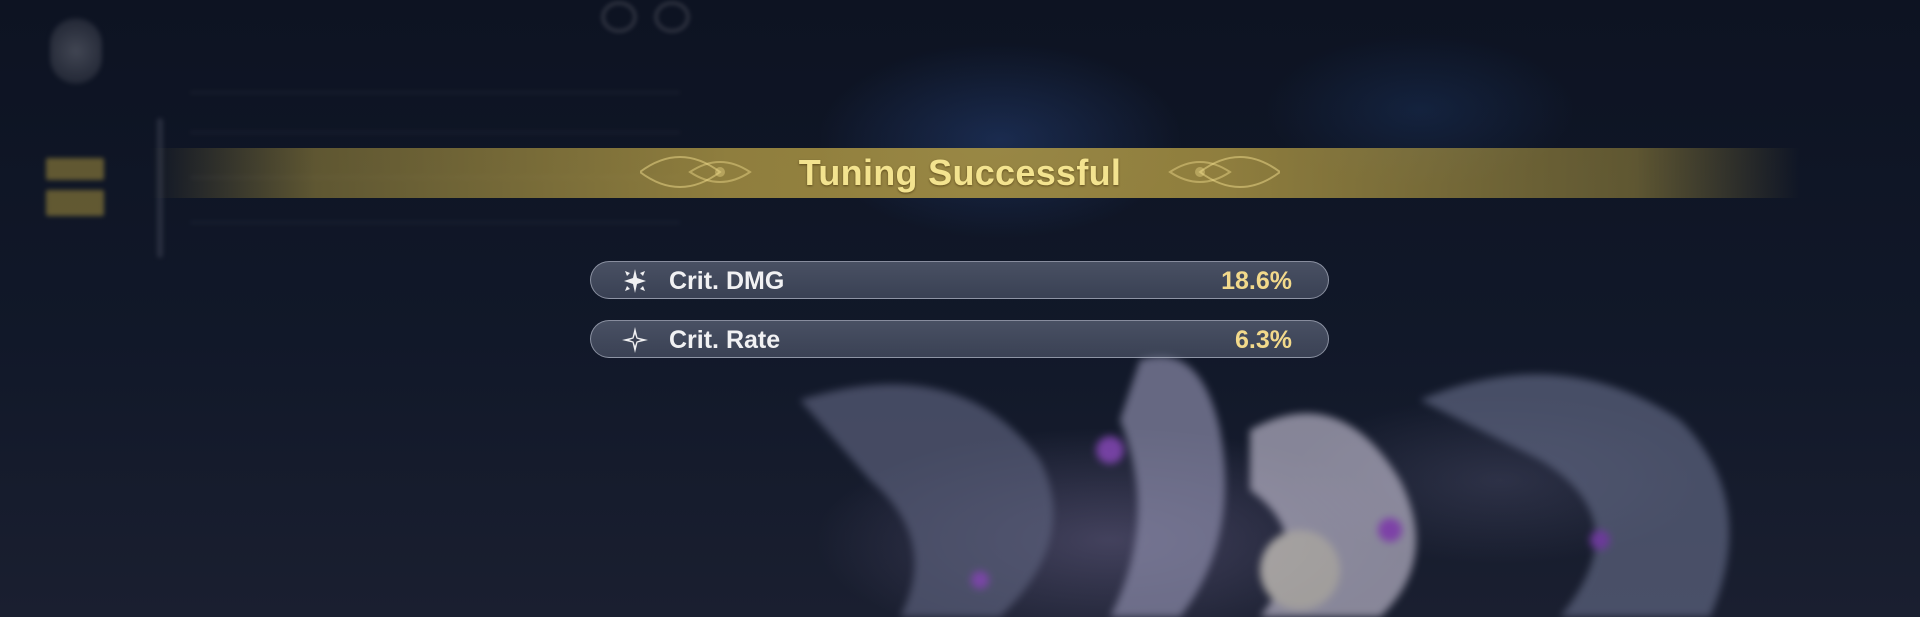  Describe the element at coordinates (959, 280) in the screenshot. I see `stat-row-crit-dmg: Crit. DMG 18.6%` at that location.